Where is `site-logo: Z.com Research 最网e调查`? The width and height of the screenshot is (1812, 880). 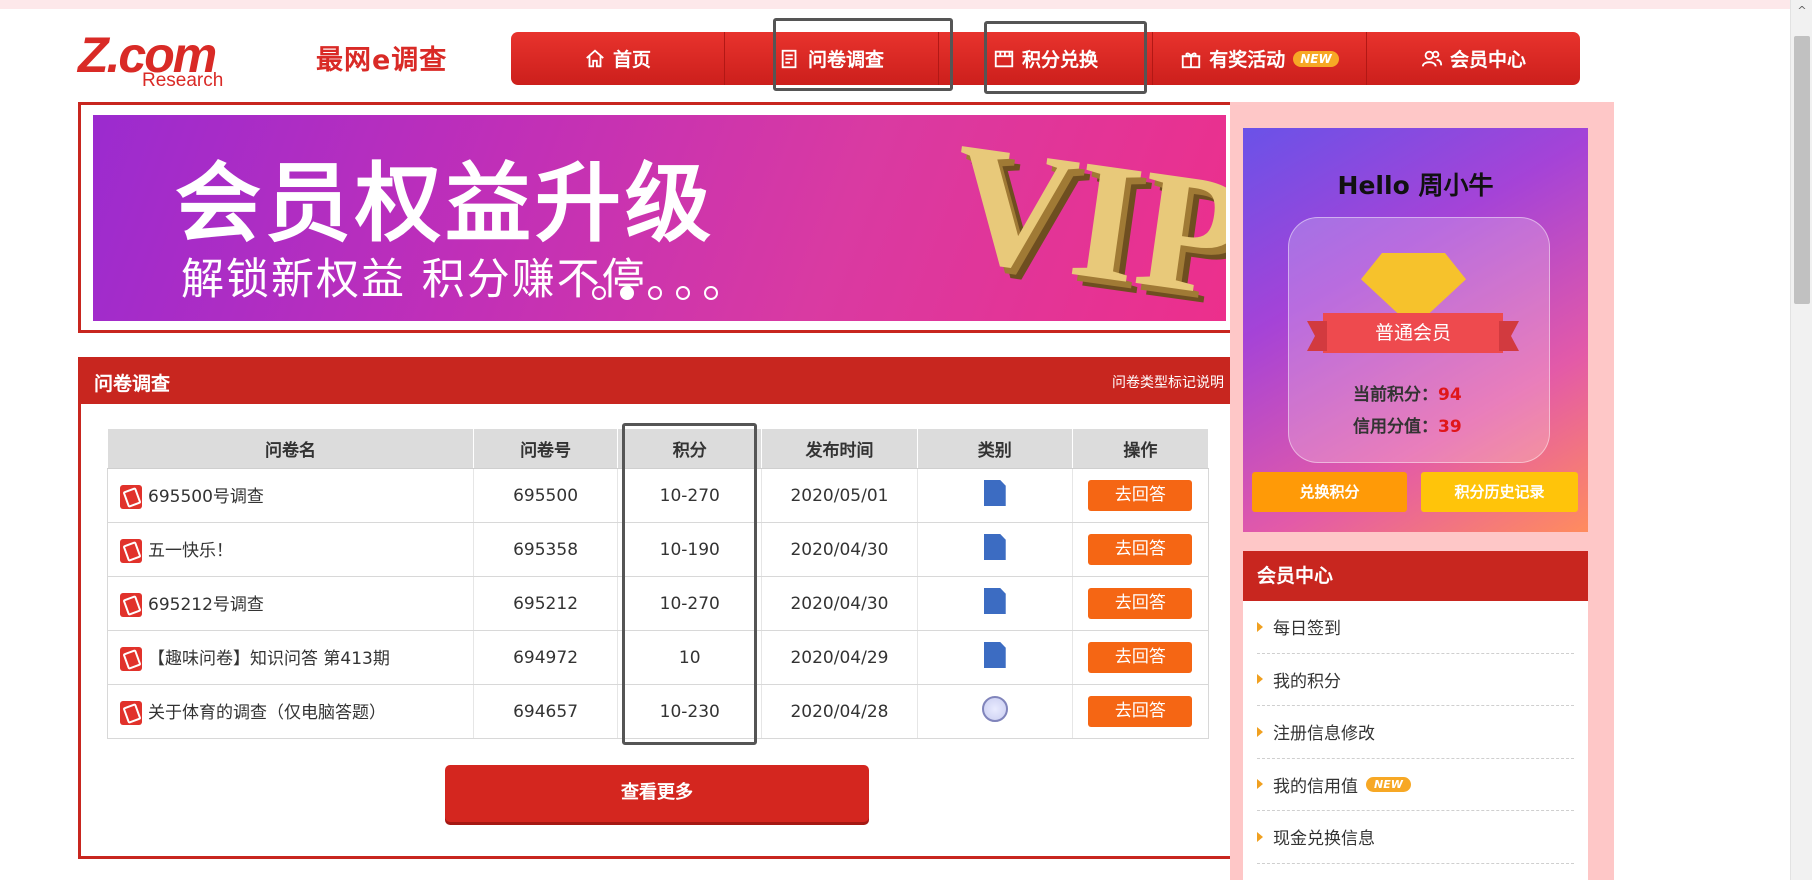 site-logo: Z.com Research 最网e调查 is located at coordinates (268, 59).